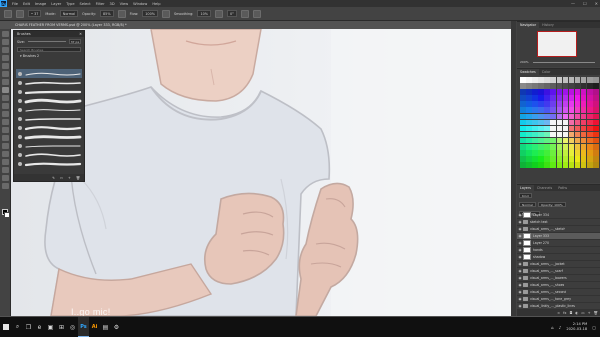  What do you see at coordinates (558, 285) in the screenshot?
I see `layer-row: ◉ visual_arms_..._shoes` at bounding box center [558, 285].